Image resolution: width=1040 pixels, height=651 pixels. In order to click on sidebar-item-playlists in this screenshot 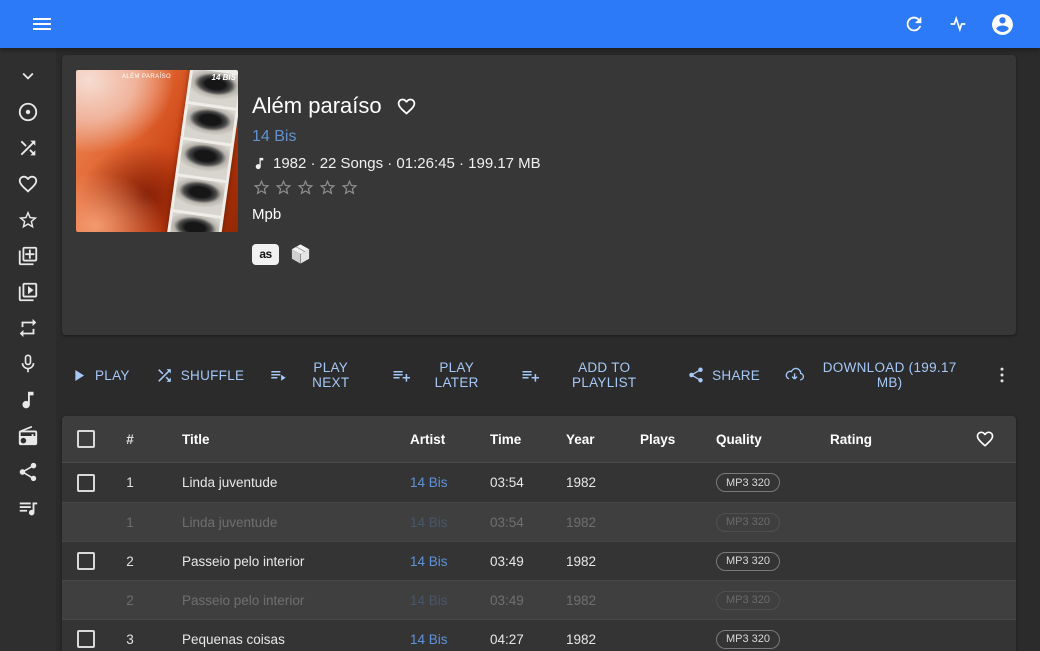, I will do `click(28, 508)`.